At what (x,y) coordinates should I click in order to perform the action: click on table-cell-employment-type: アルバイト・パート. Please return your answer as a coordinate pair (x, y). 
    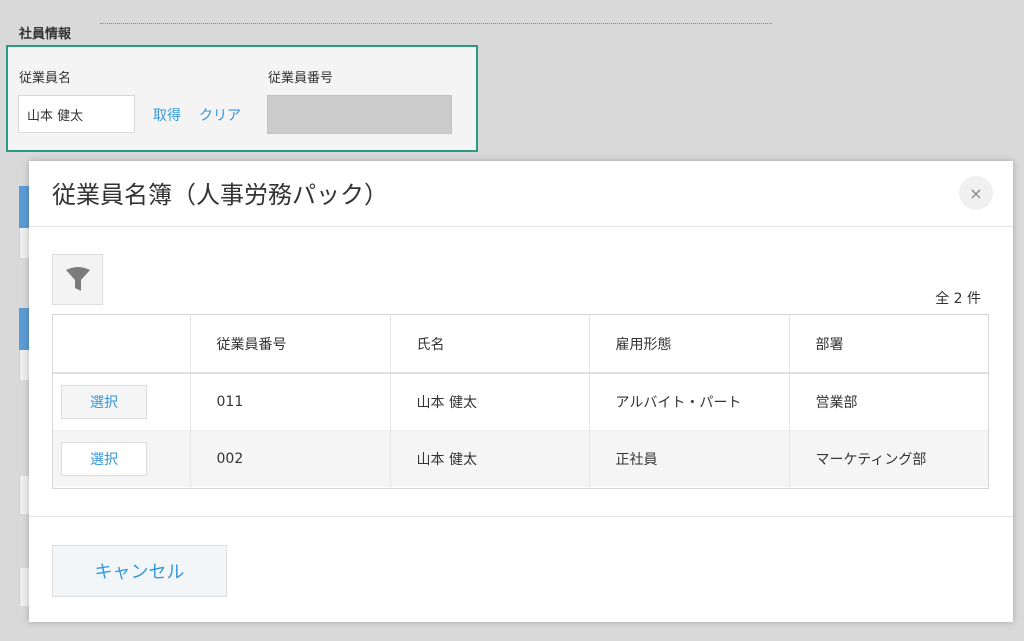
    Looking at the image, I should click on (688, 401).